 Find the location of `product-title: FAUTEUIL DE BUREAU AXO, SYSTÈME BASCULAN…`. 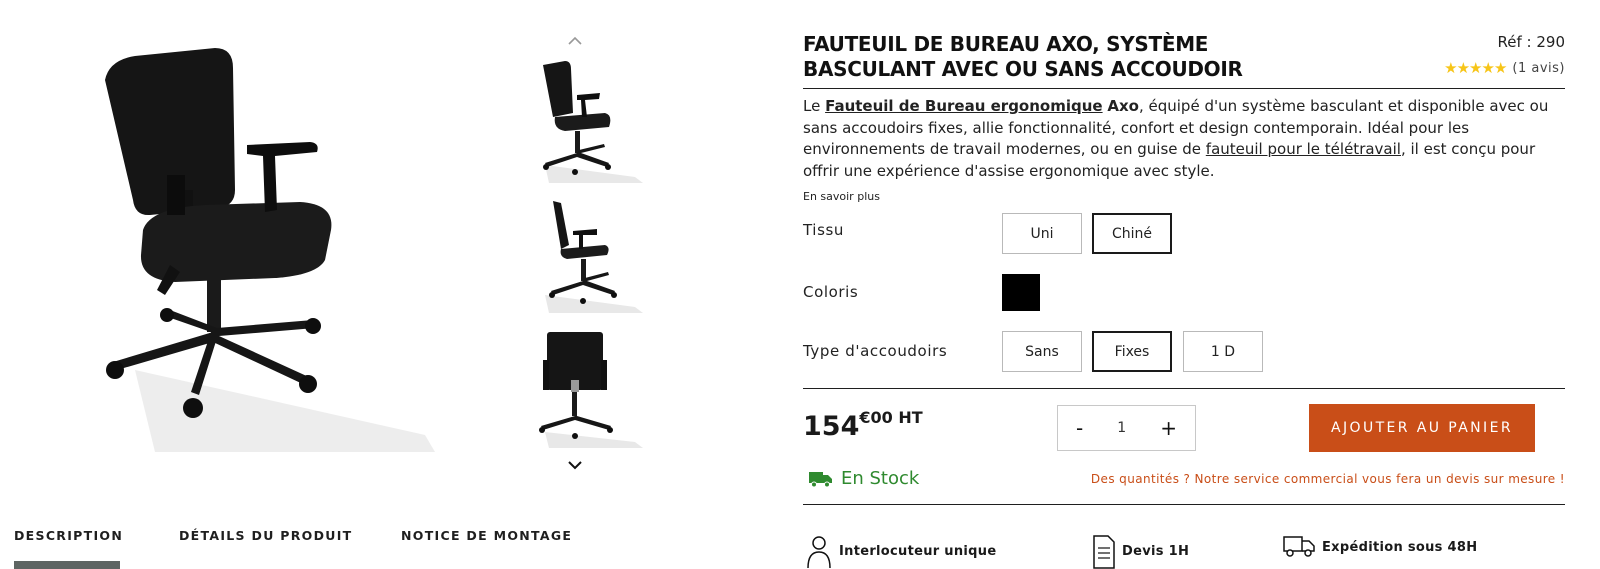

product-title: FAUTEUIL DE BUREAU AXO, SYSTÈME BASCULAN… is located at coordinates (1023, 56).